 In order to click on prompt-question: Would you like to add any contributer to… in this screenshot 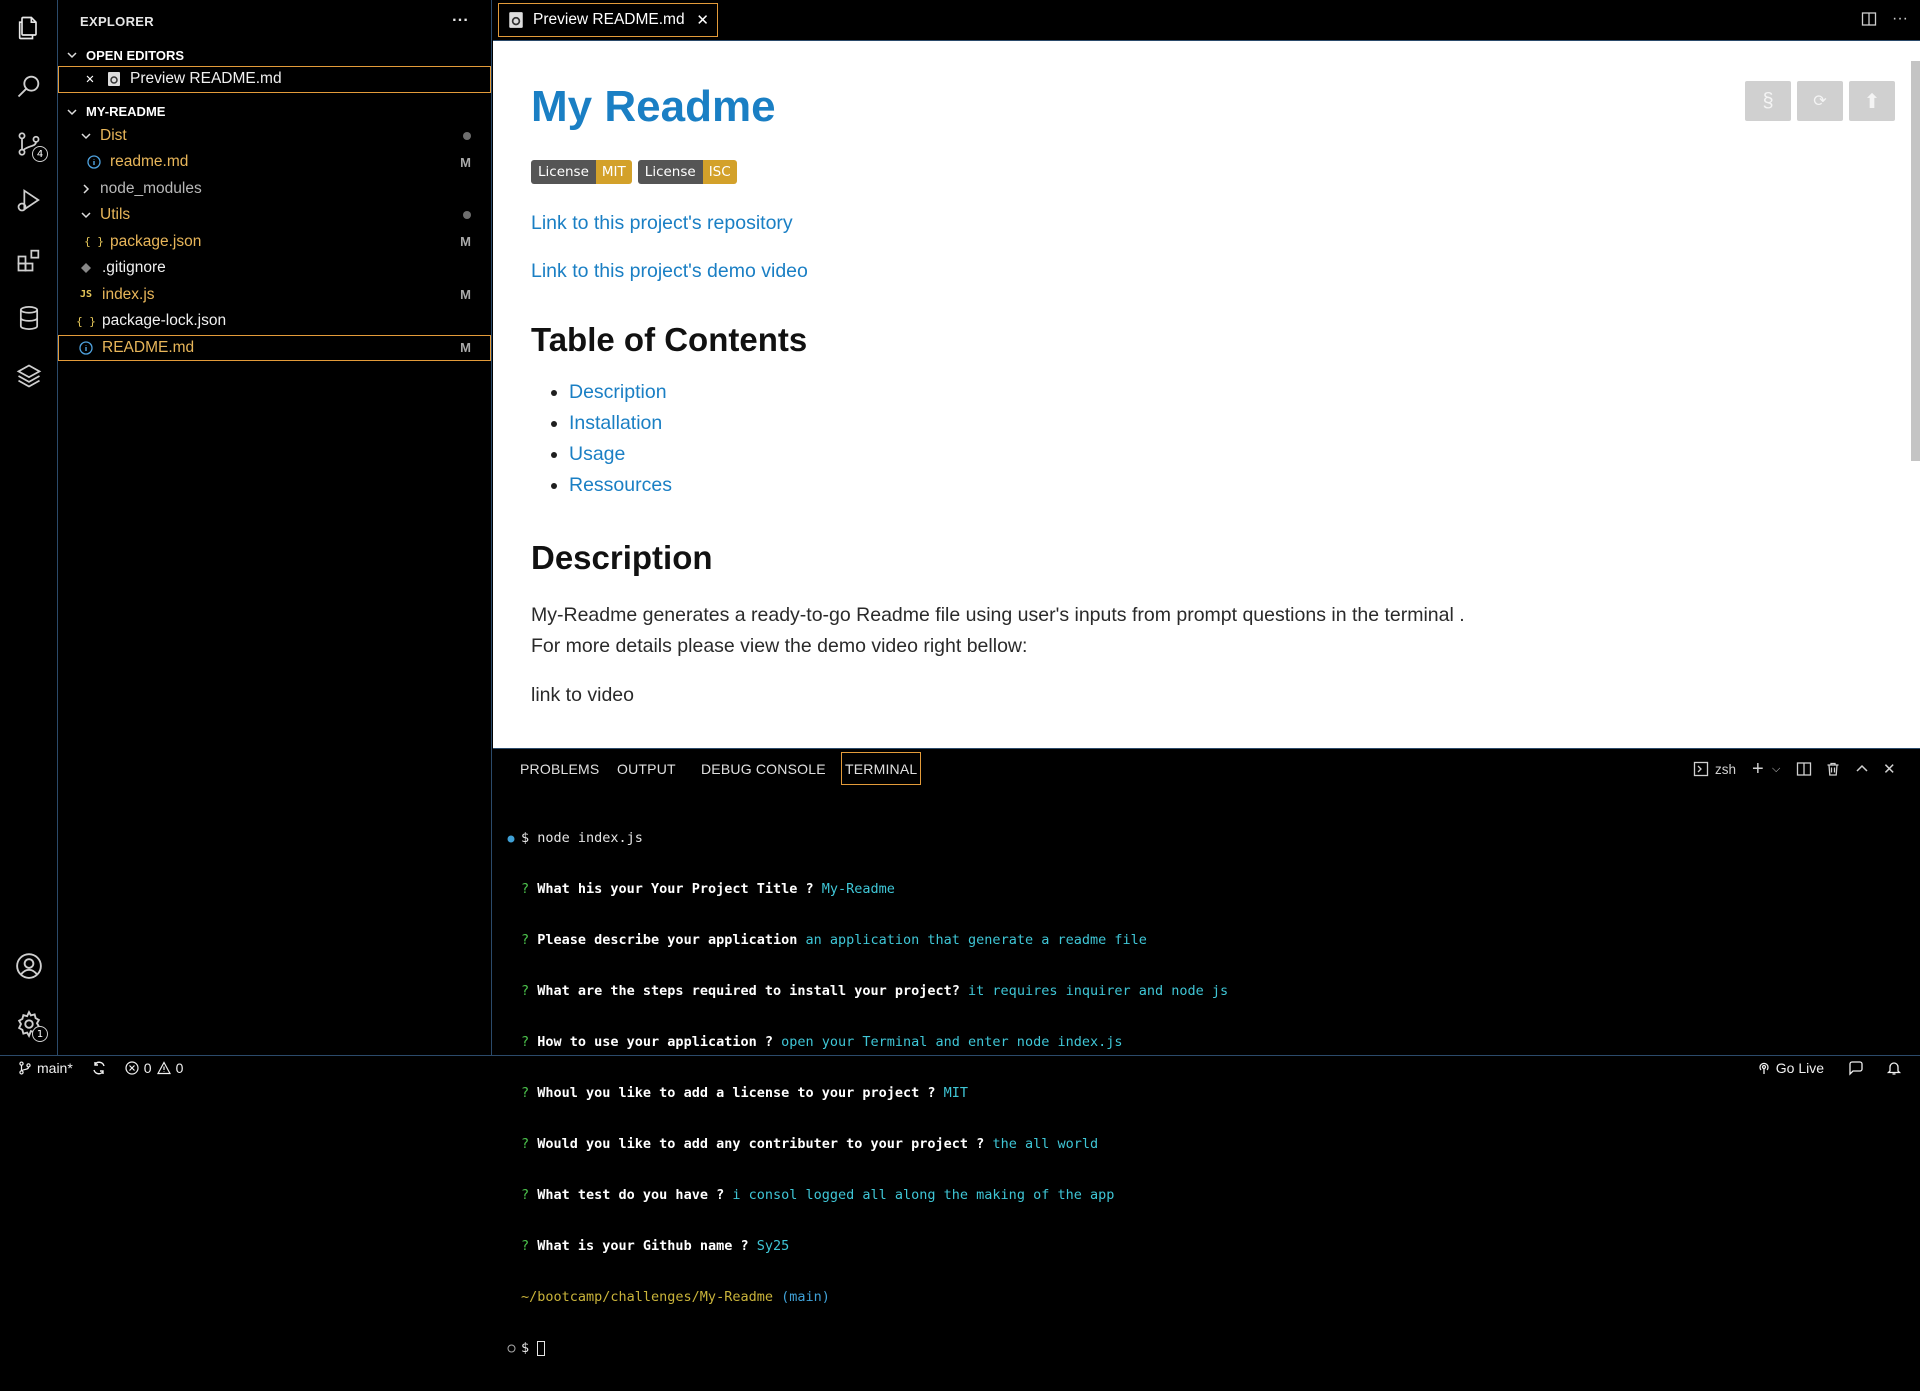, I will do `click(761, 1144)`.